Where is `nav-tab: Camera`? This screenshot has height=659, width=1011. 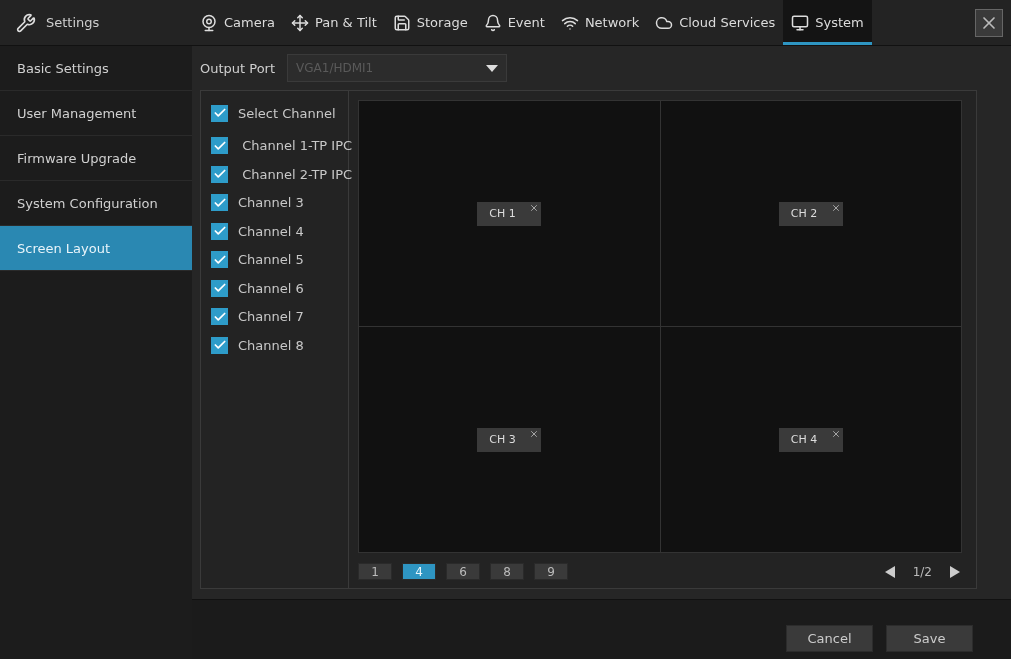
nav-tab: Camera is located at coordinates (238, 22).